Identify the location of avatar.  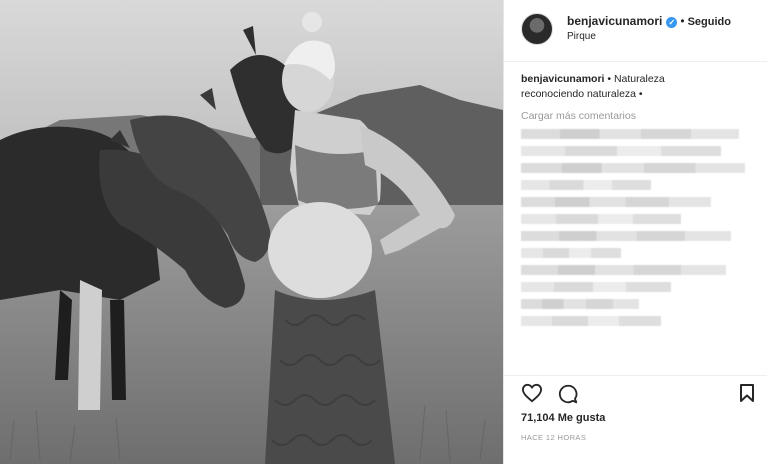
(537, 29).